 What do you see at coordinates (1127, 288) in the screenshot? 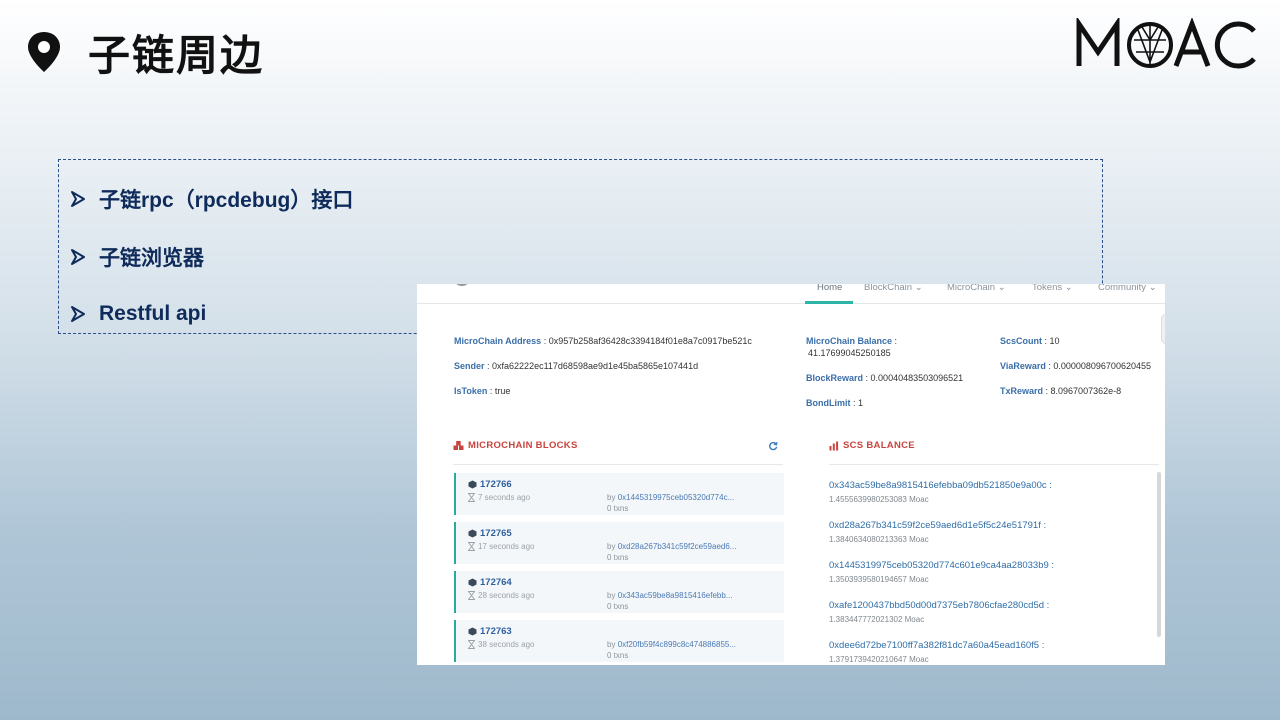
I see `nav-community: Community ⌄` at bounding box center [1127, 288].